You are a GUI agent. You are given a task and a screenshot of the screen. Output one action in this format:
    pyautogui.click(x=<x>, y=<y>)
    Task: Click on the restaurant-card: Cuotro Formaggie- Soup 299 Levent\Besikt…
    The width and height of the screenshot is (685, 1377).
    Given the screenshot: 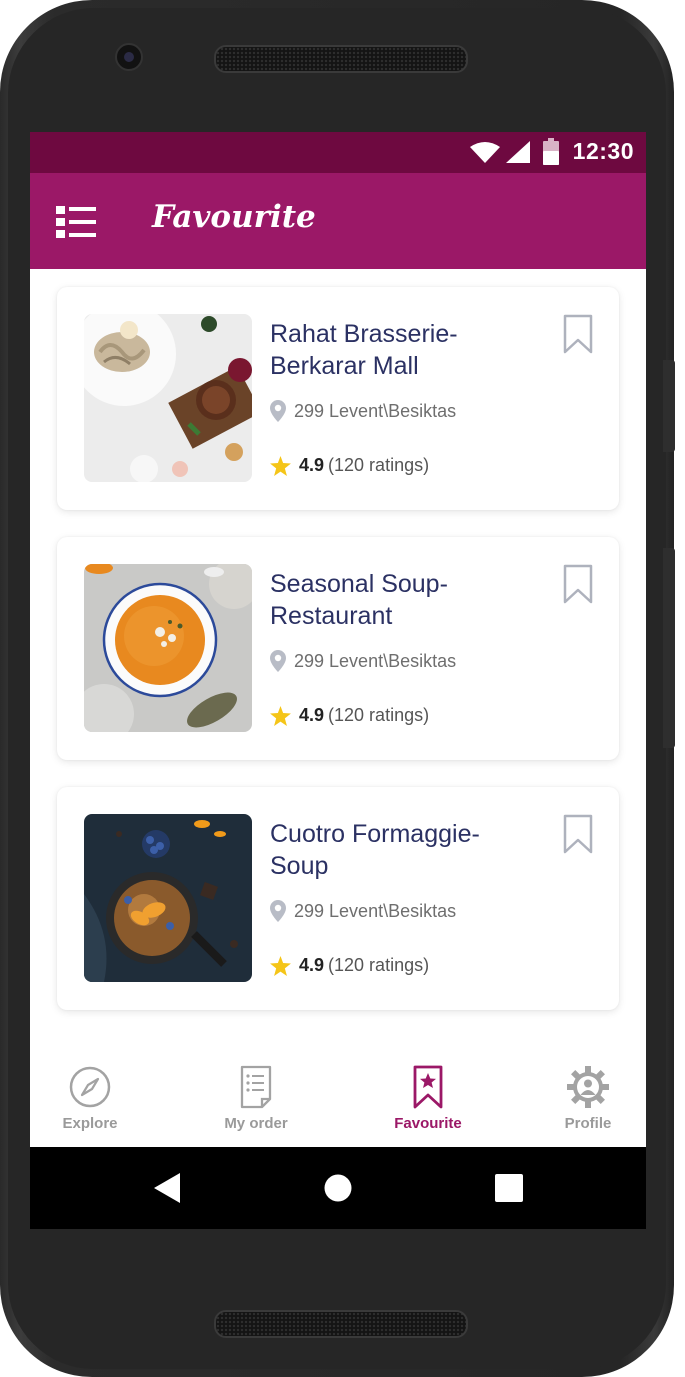 What is the action you would take?
    pyautogui.click(x=338, y=898)
    